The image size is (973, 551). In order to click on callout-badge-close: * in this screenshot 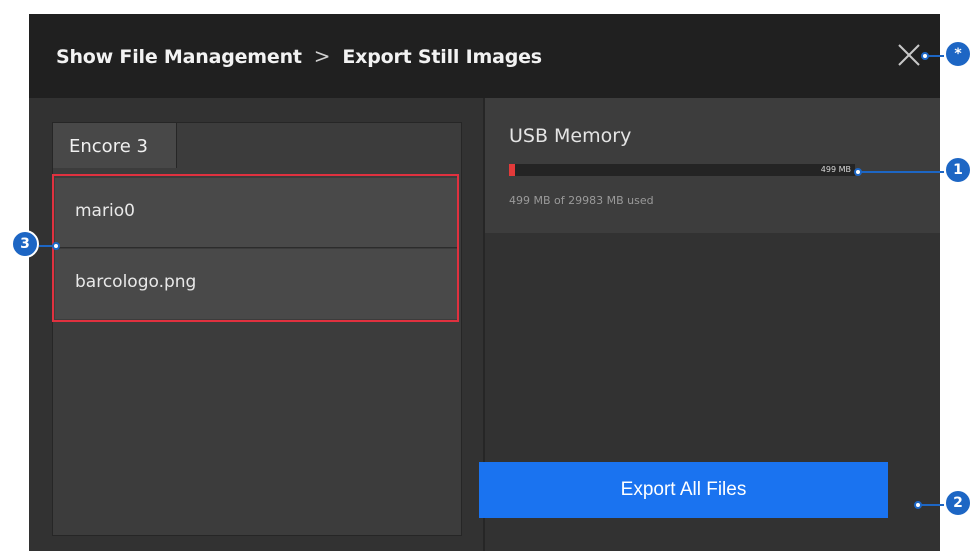, I will do `click(958, 54)`.